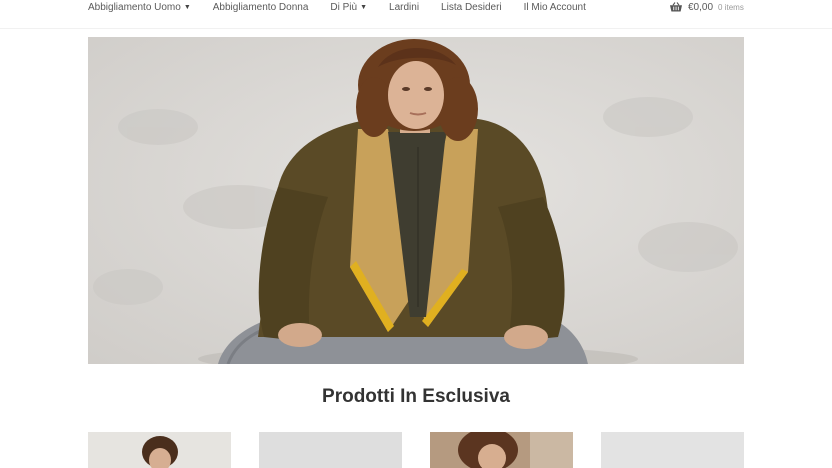 The height and width of the screenshot is (468, 832). I want to click on cart-total: €0,00, so click(701, 7).